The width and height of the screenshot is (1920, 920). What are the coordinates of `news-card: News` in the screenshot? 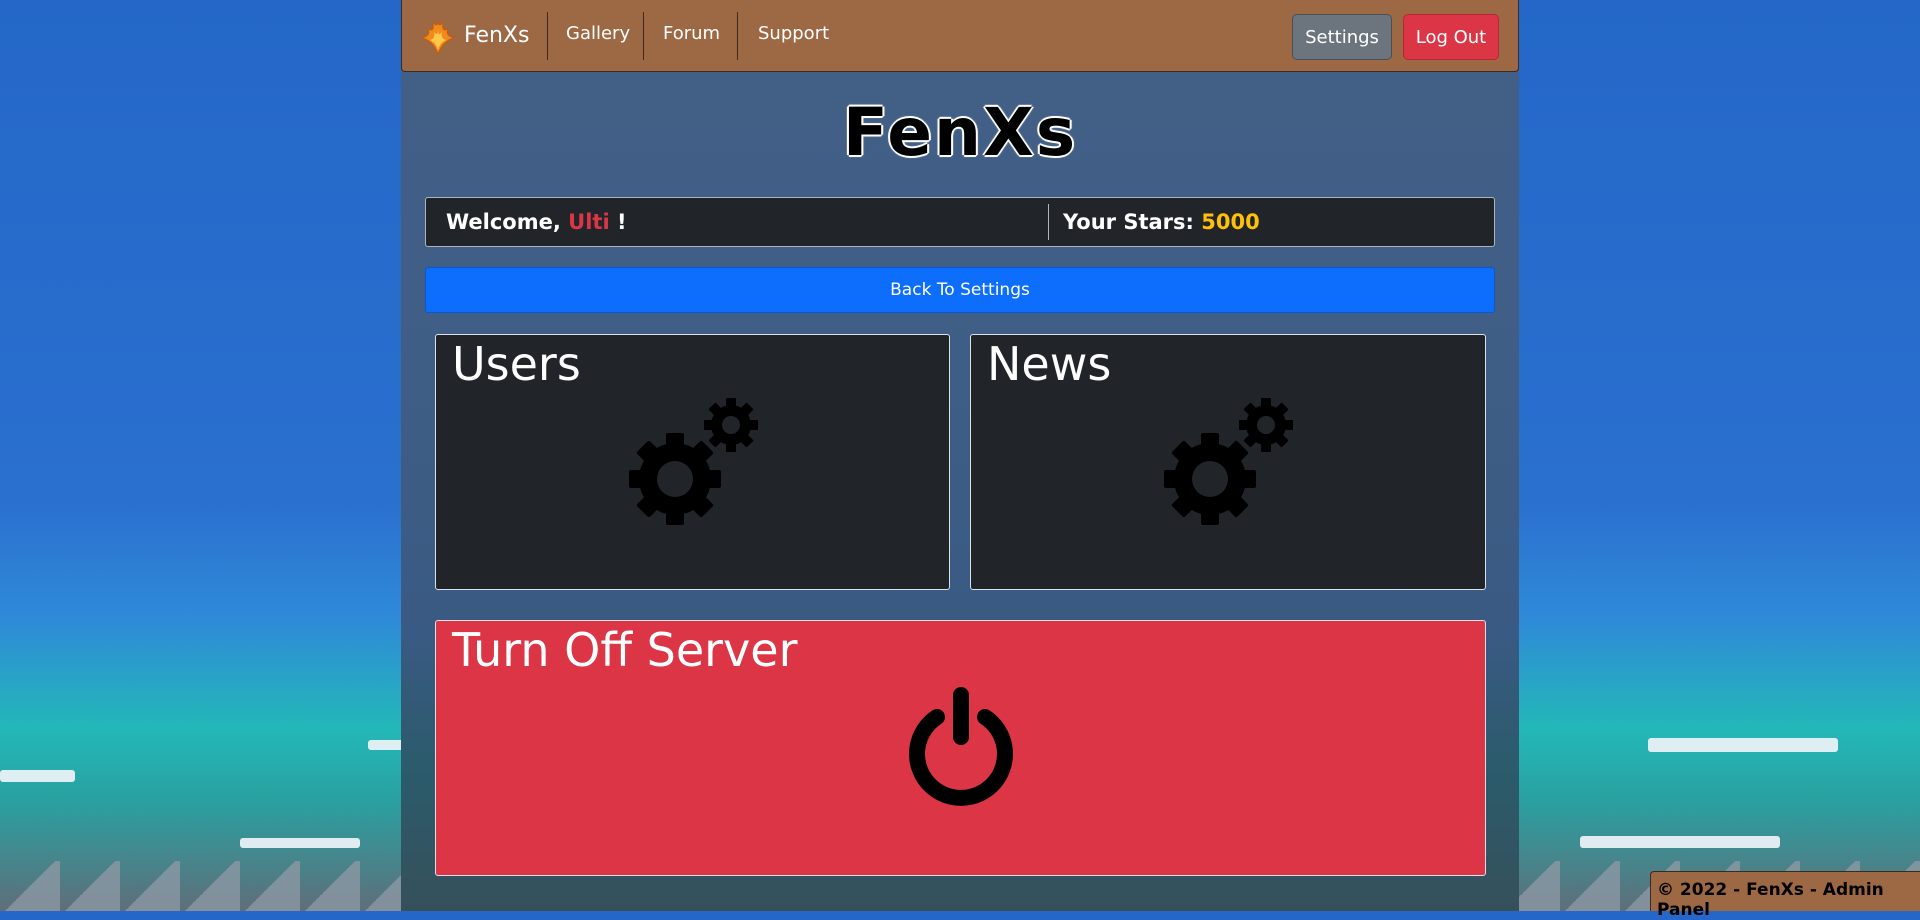 It's located at (1228, 462).